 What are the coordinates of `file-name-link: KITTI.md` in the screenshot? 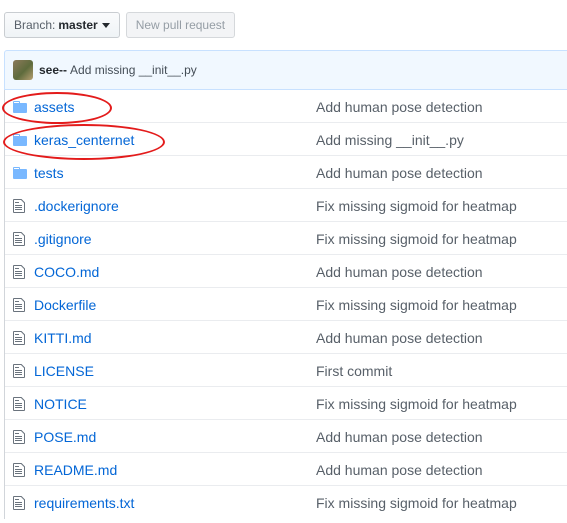 It's located at (63, 338).